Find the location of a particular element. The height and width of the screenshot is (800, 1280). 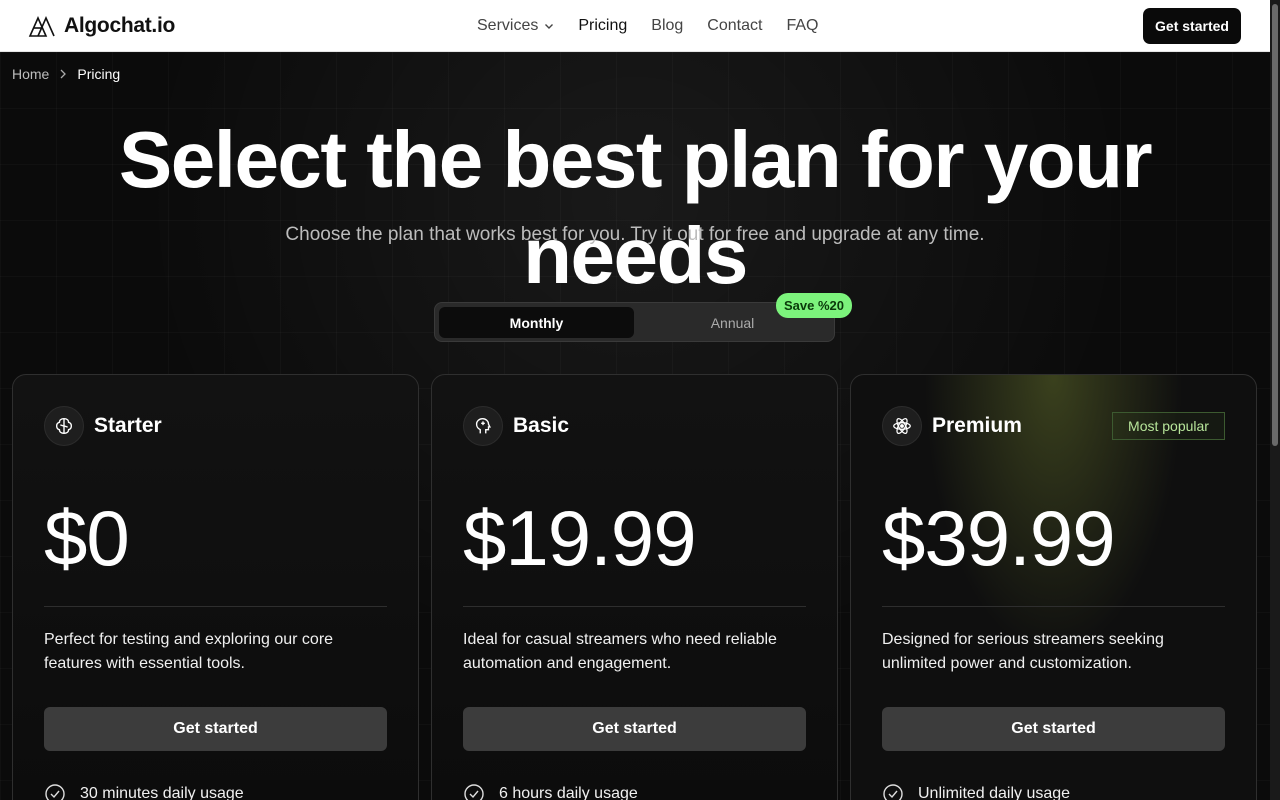

get-started-nav-button: Get started is located at coordinates (1192, 26).